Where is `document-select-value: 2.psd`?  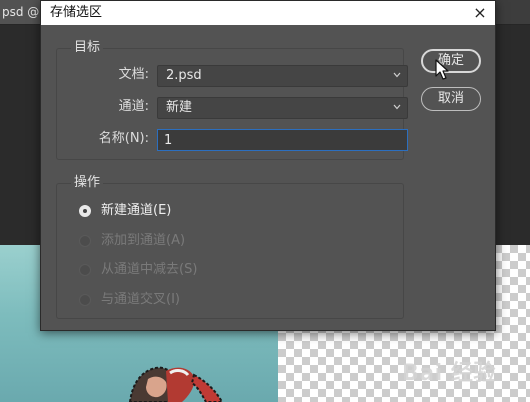
document-select-value: 2.psd is located at coordinates (184, 75).